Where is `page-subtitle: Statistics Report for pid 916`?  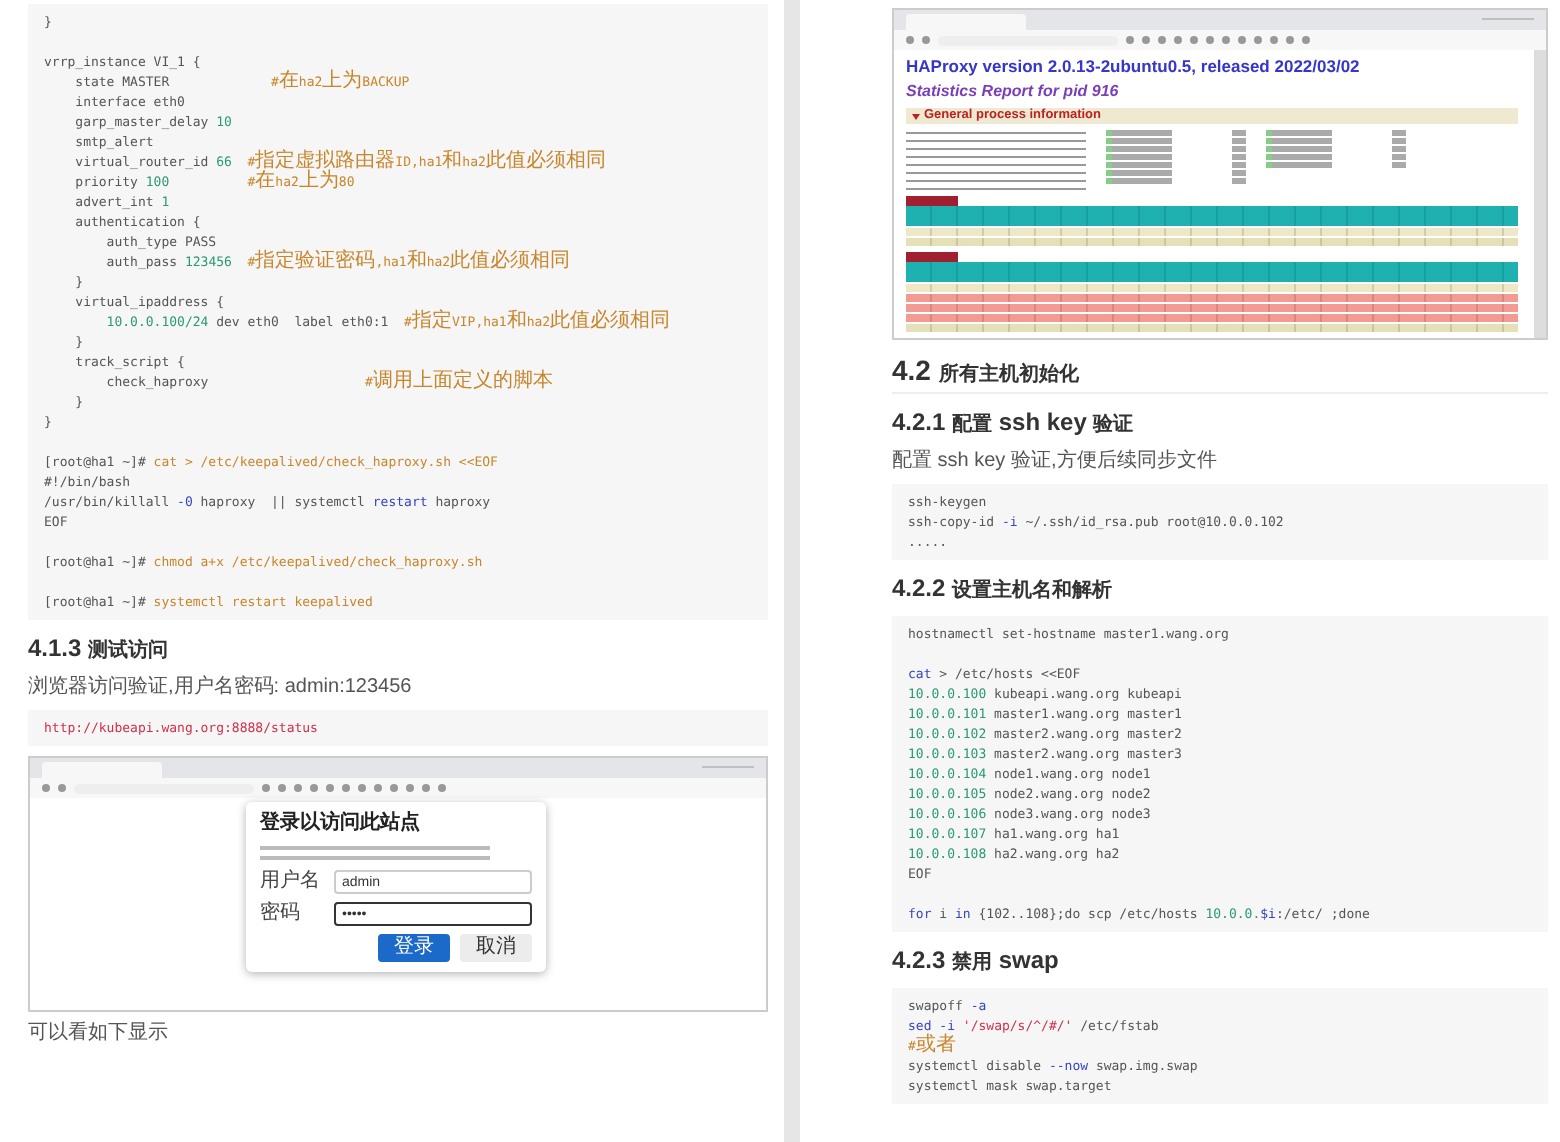 page-subtitle: Statistics Report for pid 916 is located at coordinates (1013, 92).